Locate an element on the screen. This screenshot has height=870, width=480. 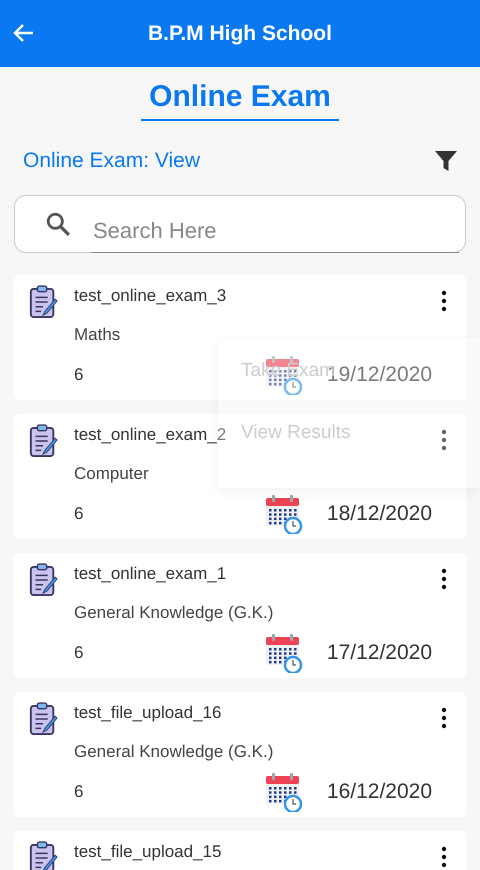
exam-card: test_online_exam_1 General Knowledge (G.K.) 6 17/12/2020 is located at coordinates (240, 615).